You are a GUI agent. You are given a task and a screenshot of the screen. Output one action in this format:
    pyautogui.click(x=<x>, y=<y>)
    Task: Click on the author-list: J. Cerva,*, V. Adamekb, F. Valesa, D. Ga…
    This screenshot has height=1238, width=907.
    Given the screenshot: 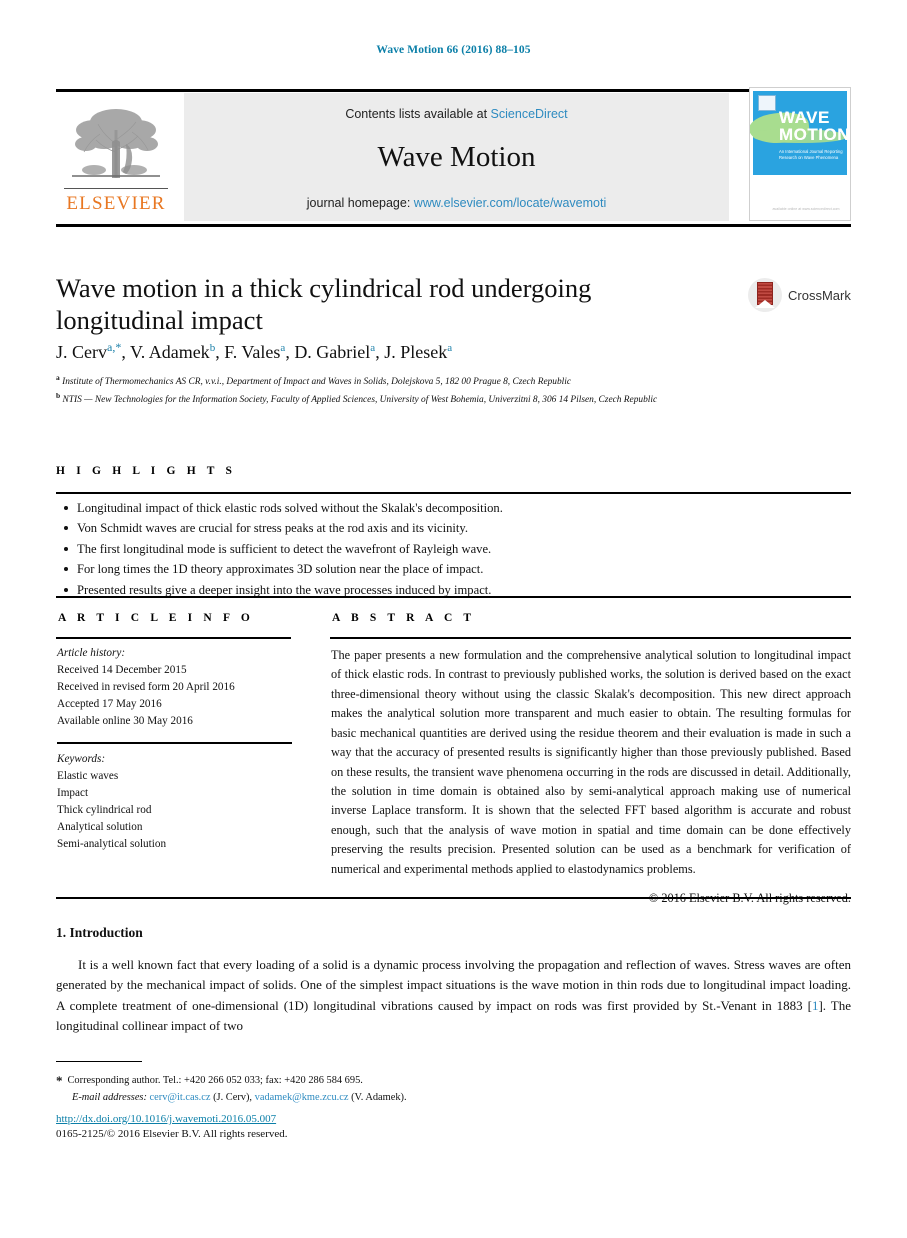 What is the action you would take?
    pyautogui.click(x=254, y=351)
    